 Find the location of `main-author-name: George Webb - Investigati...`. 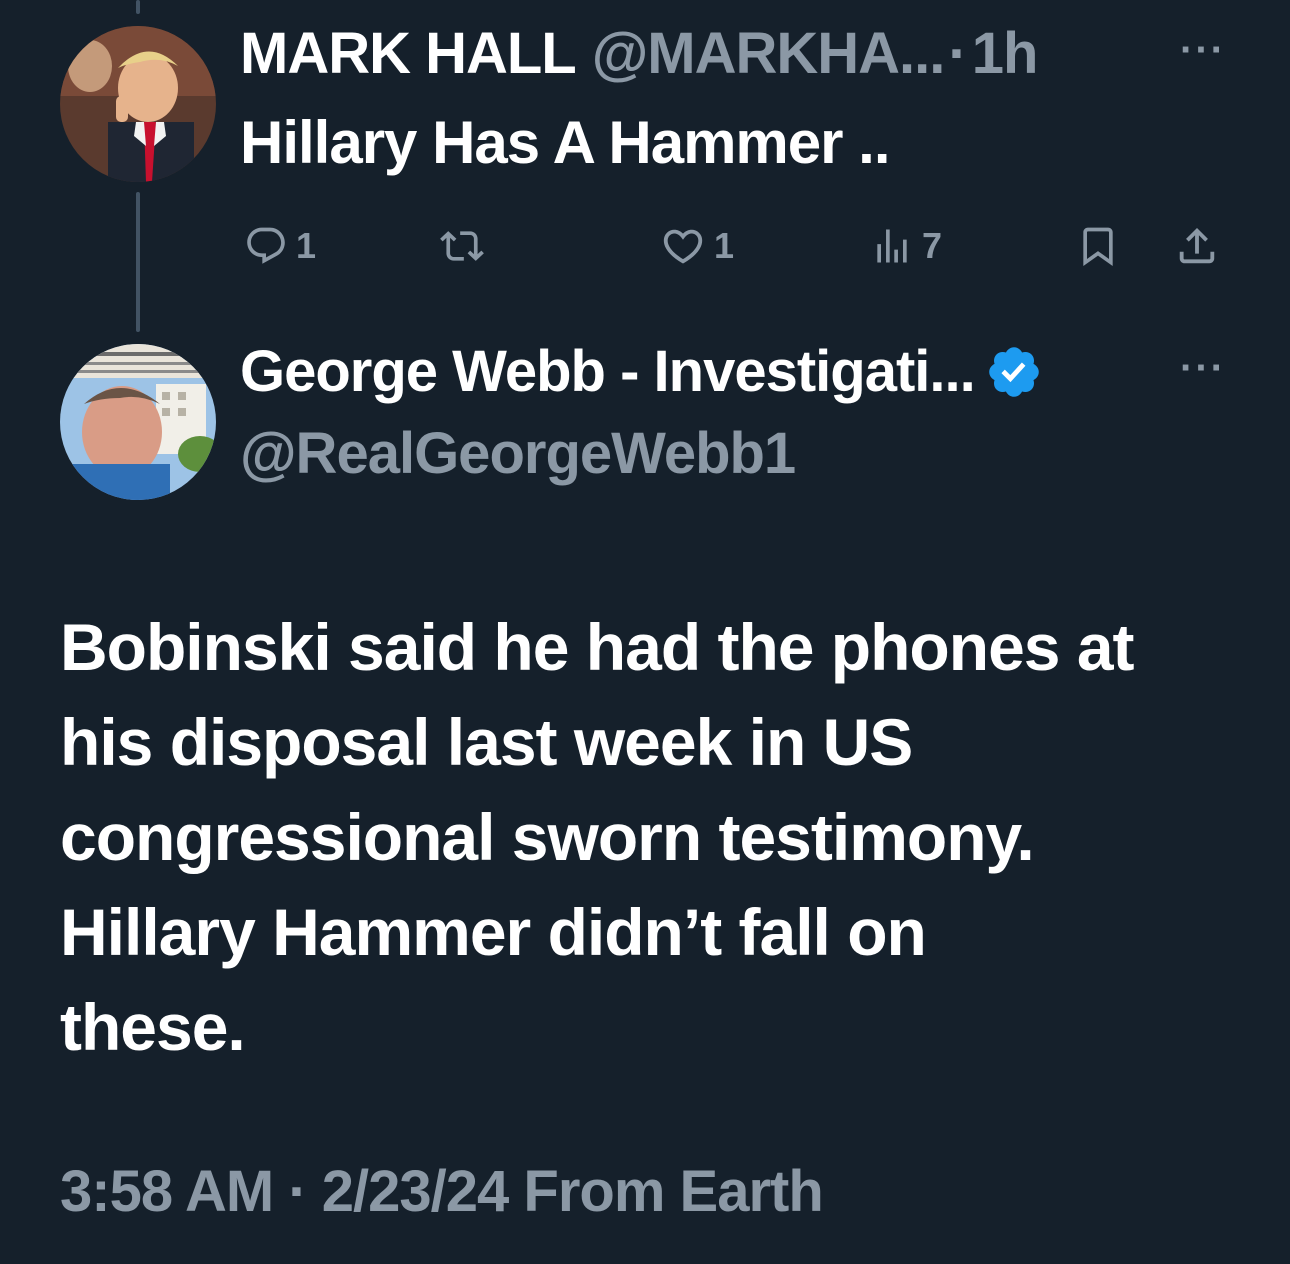

main-author-name: George Webb - Investigati... is located at coordinates (608, 371).